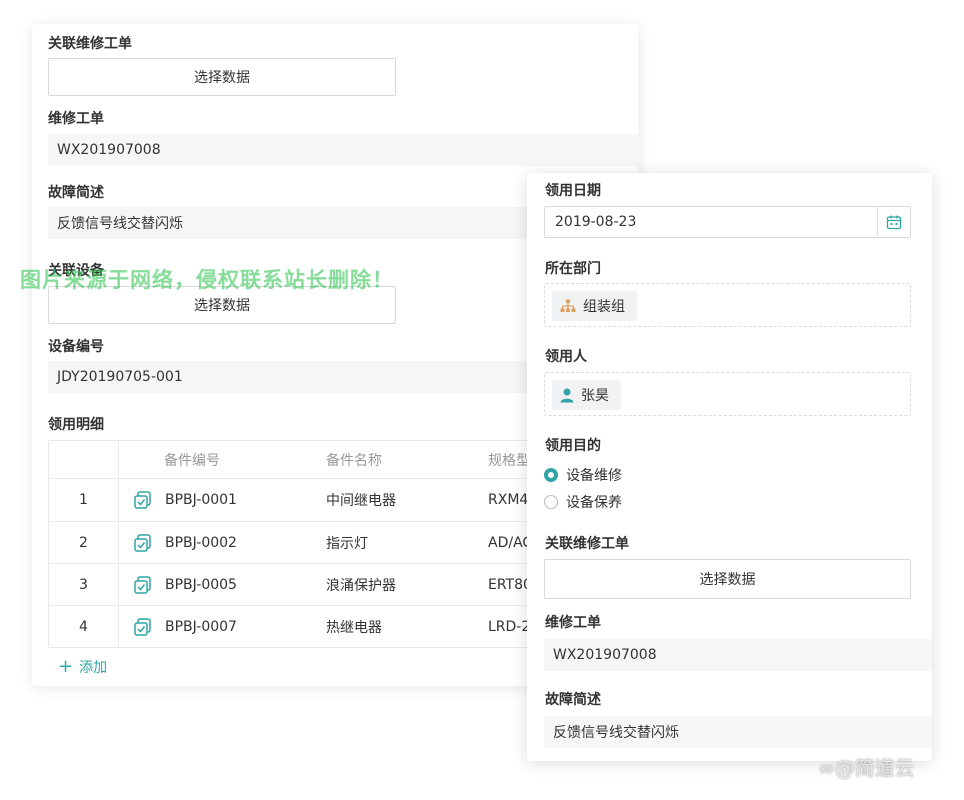  I want to click on add-row-button: + 添加, so click(82, 667).